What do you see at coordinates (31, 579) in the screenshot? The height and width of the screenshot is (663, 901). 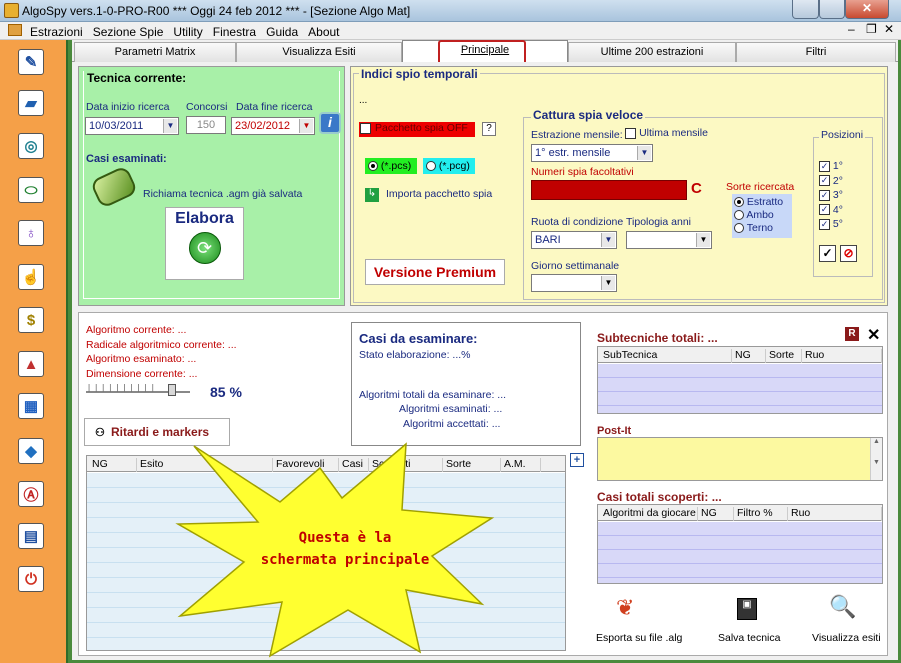 I see `power-icon: ⏻` at bounding box center [31, 579].